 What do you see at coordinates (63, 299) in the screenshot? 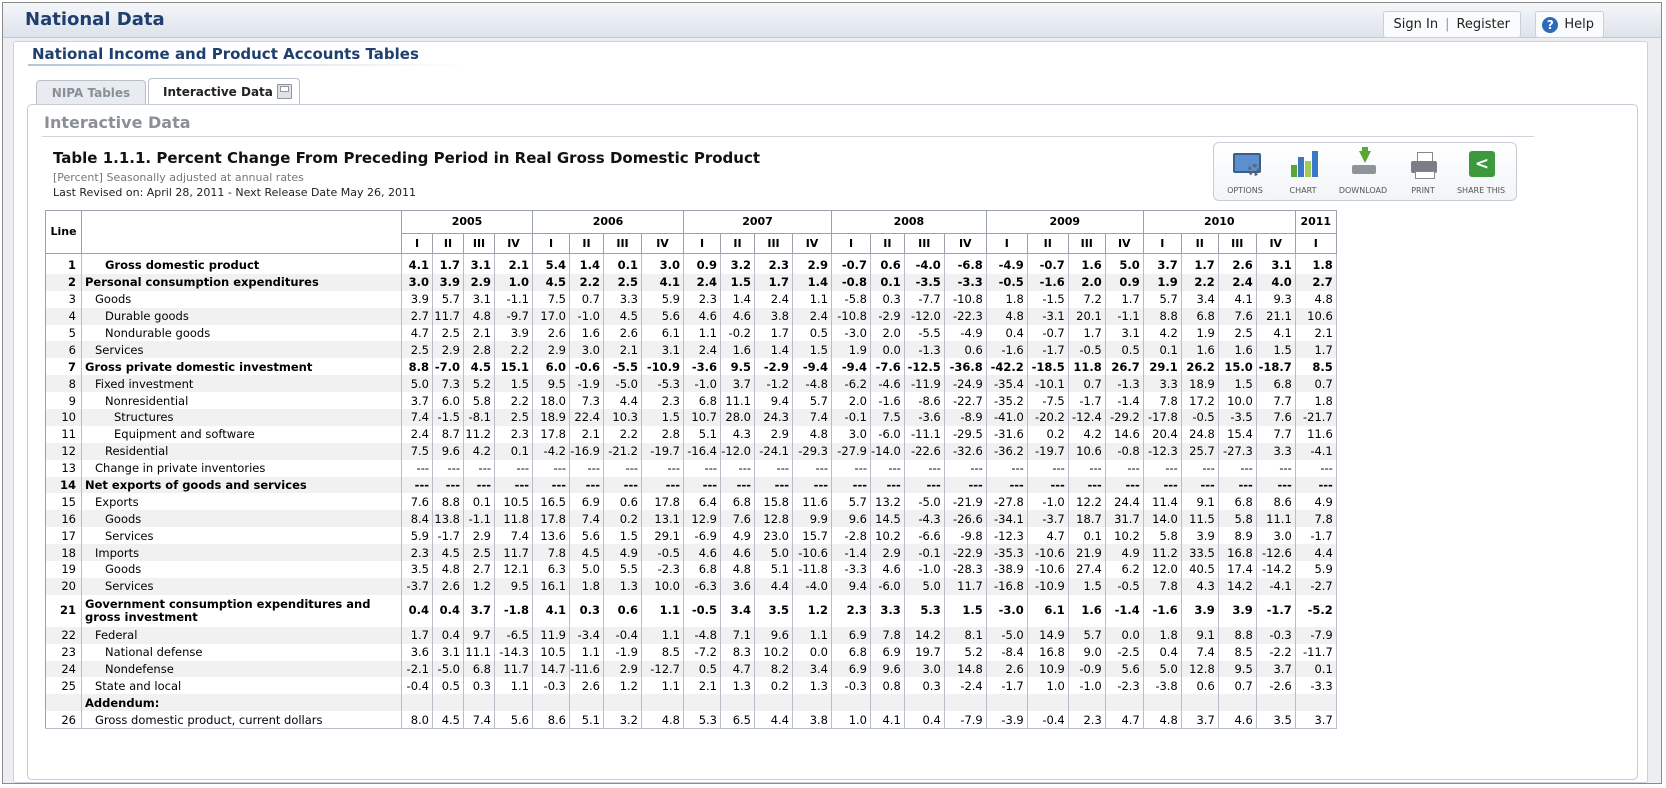
I see `line-number: 3` at bounding box center [63, 299].